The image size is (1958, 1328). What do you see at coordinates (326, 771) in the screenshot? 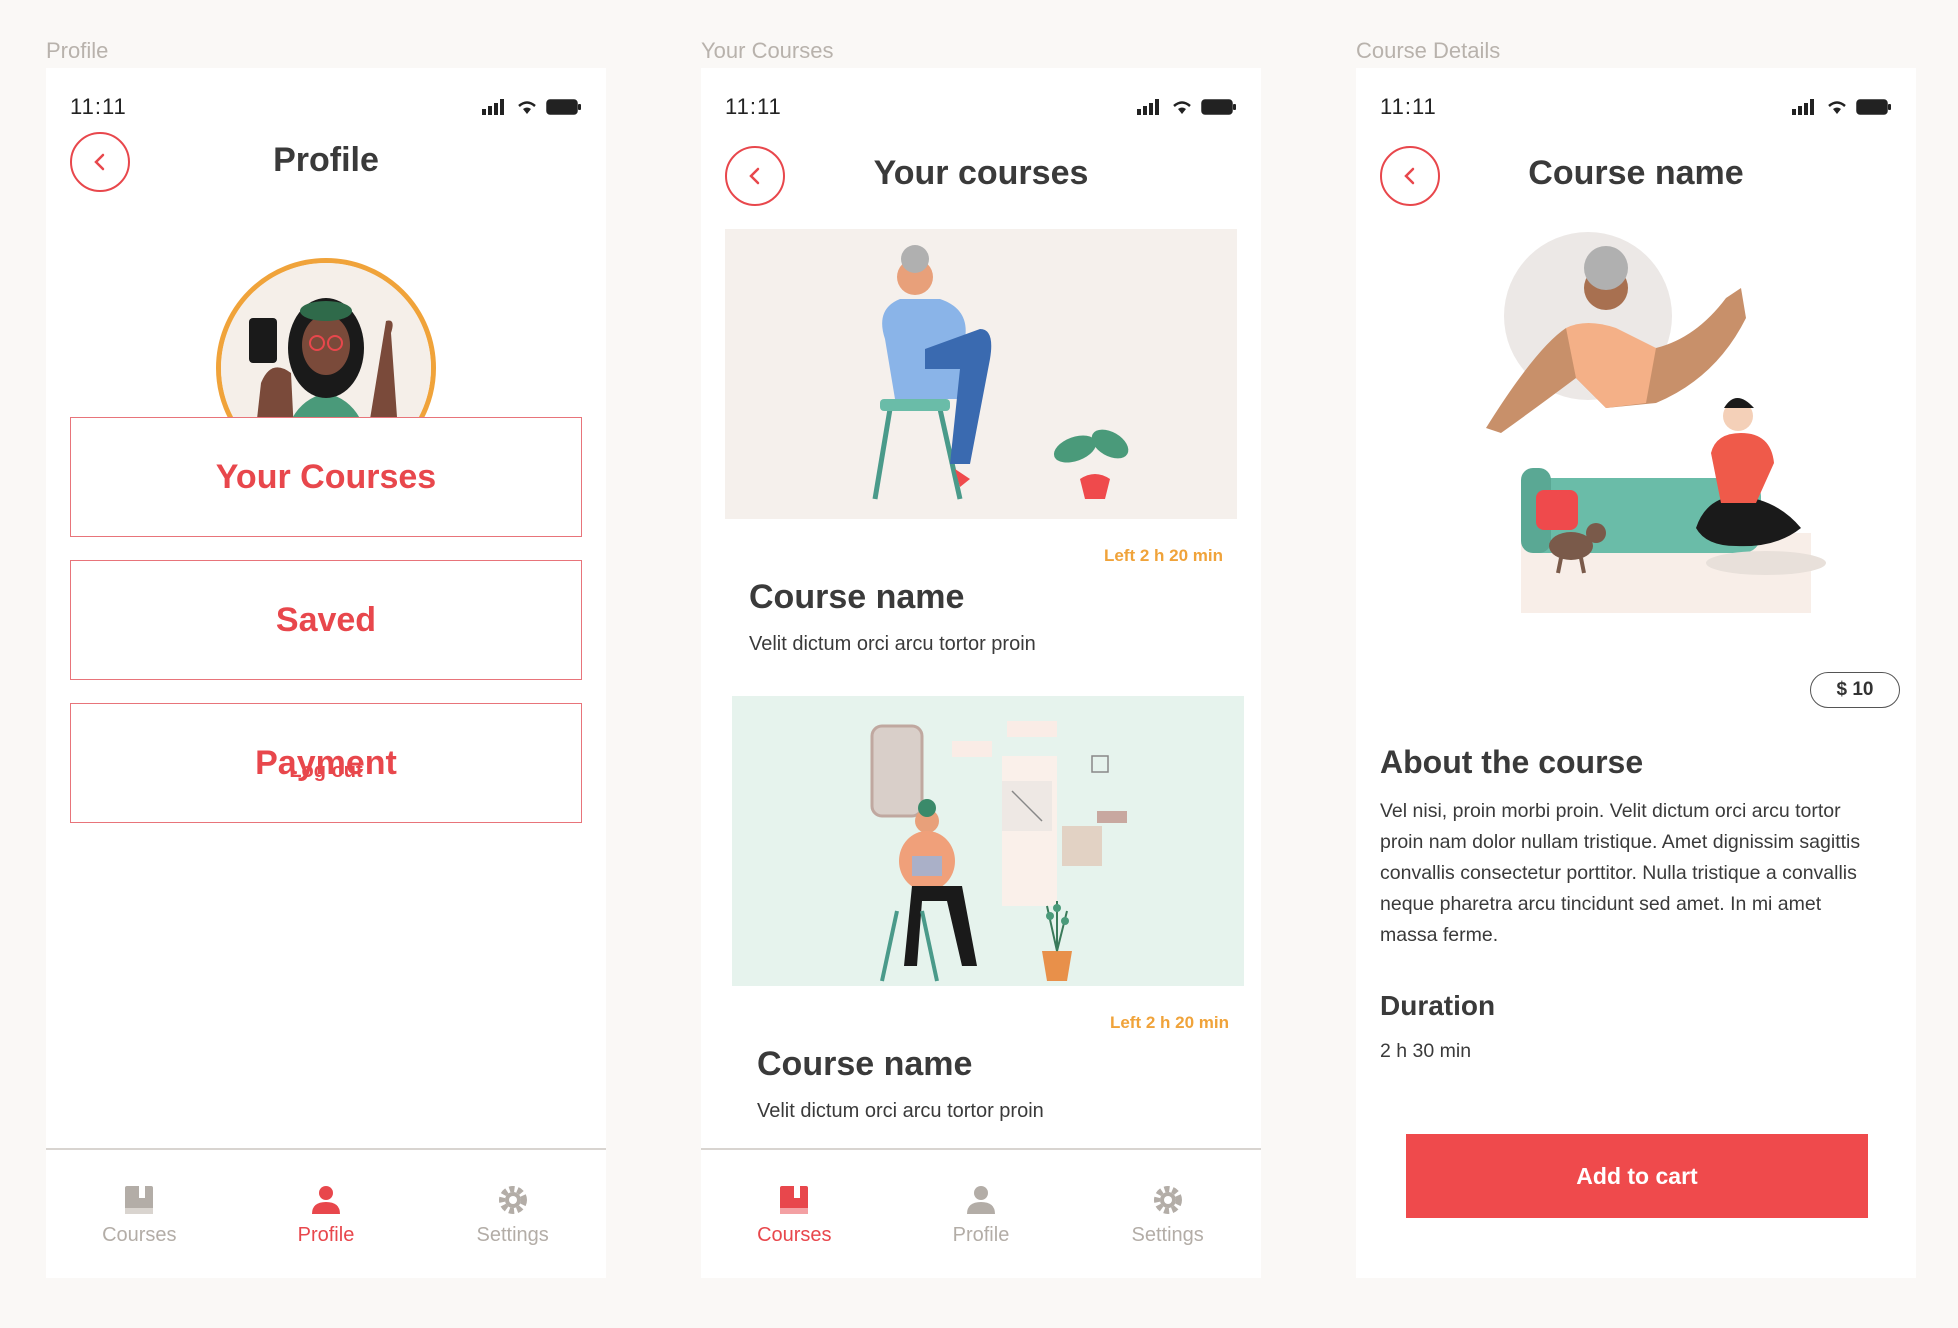
I see `logout-link: Log out` at bounding box center [326, 771].